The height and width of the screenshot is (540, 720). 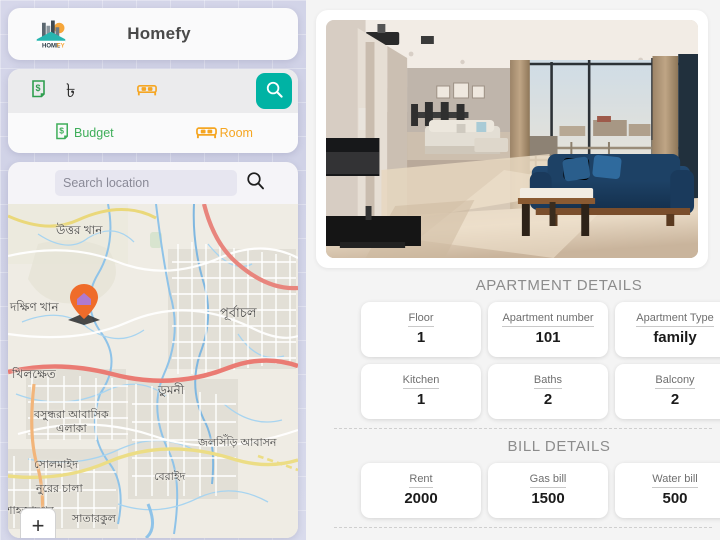 I want to click on filter-icon-row: $ ৳, so click(x=153, y=91).